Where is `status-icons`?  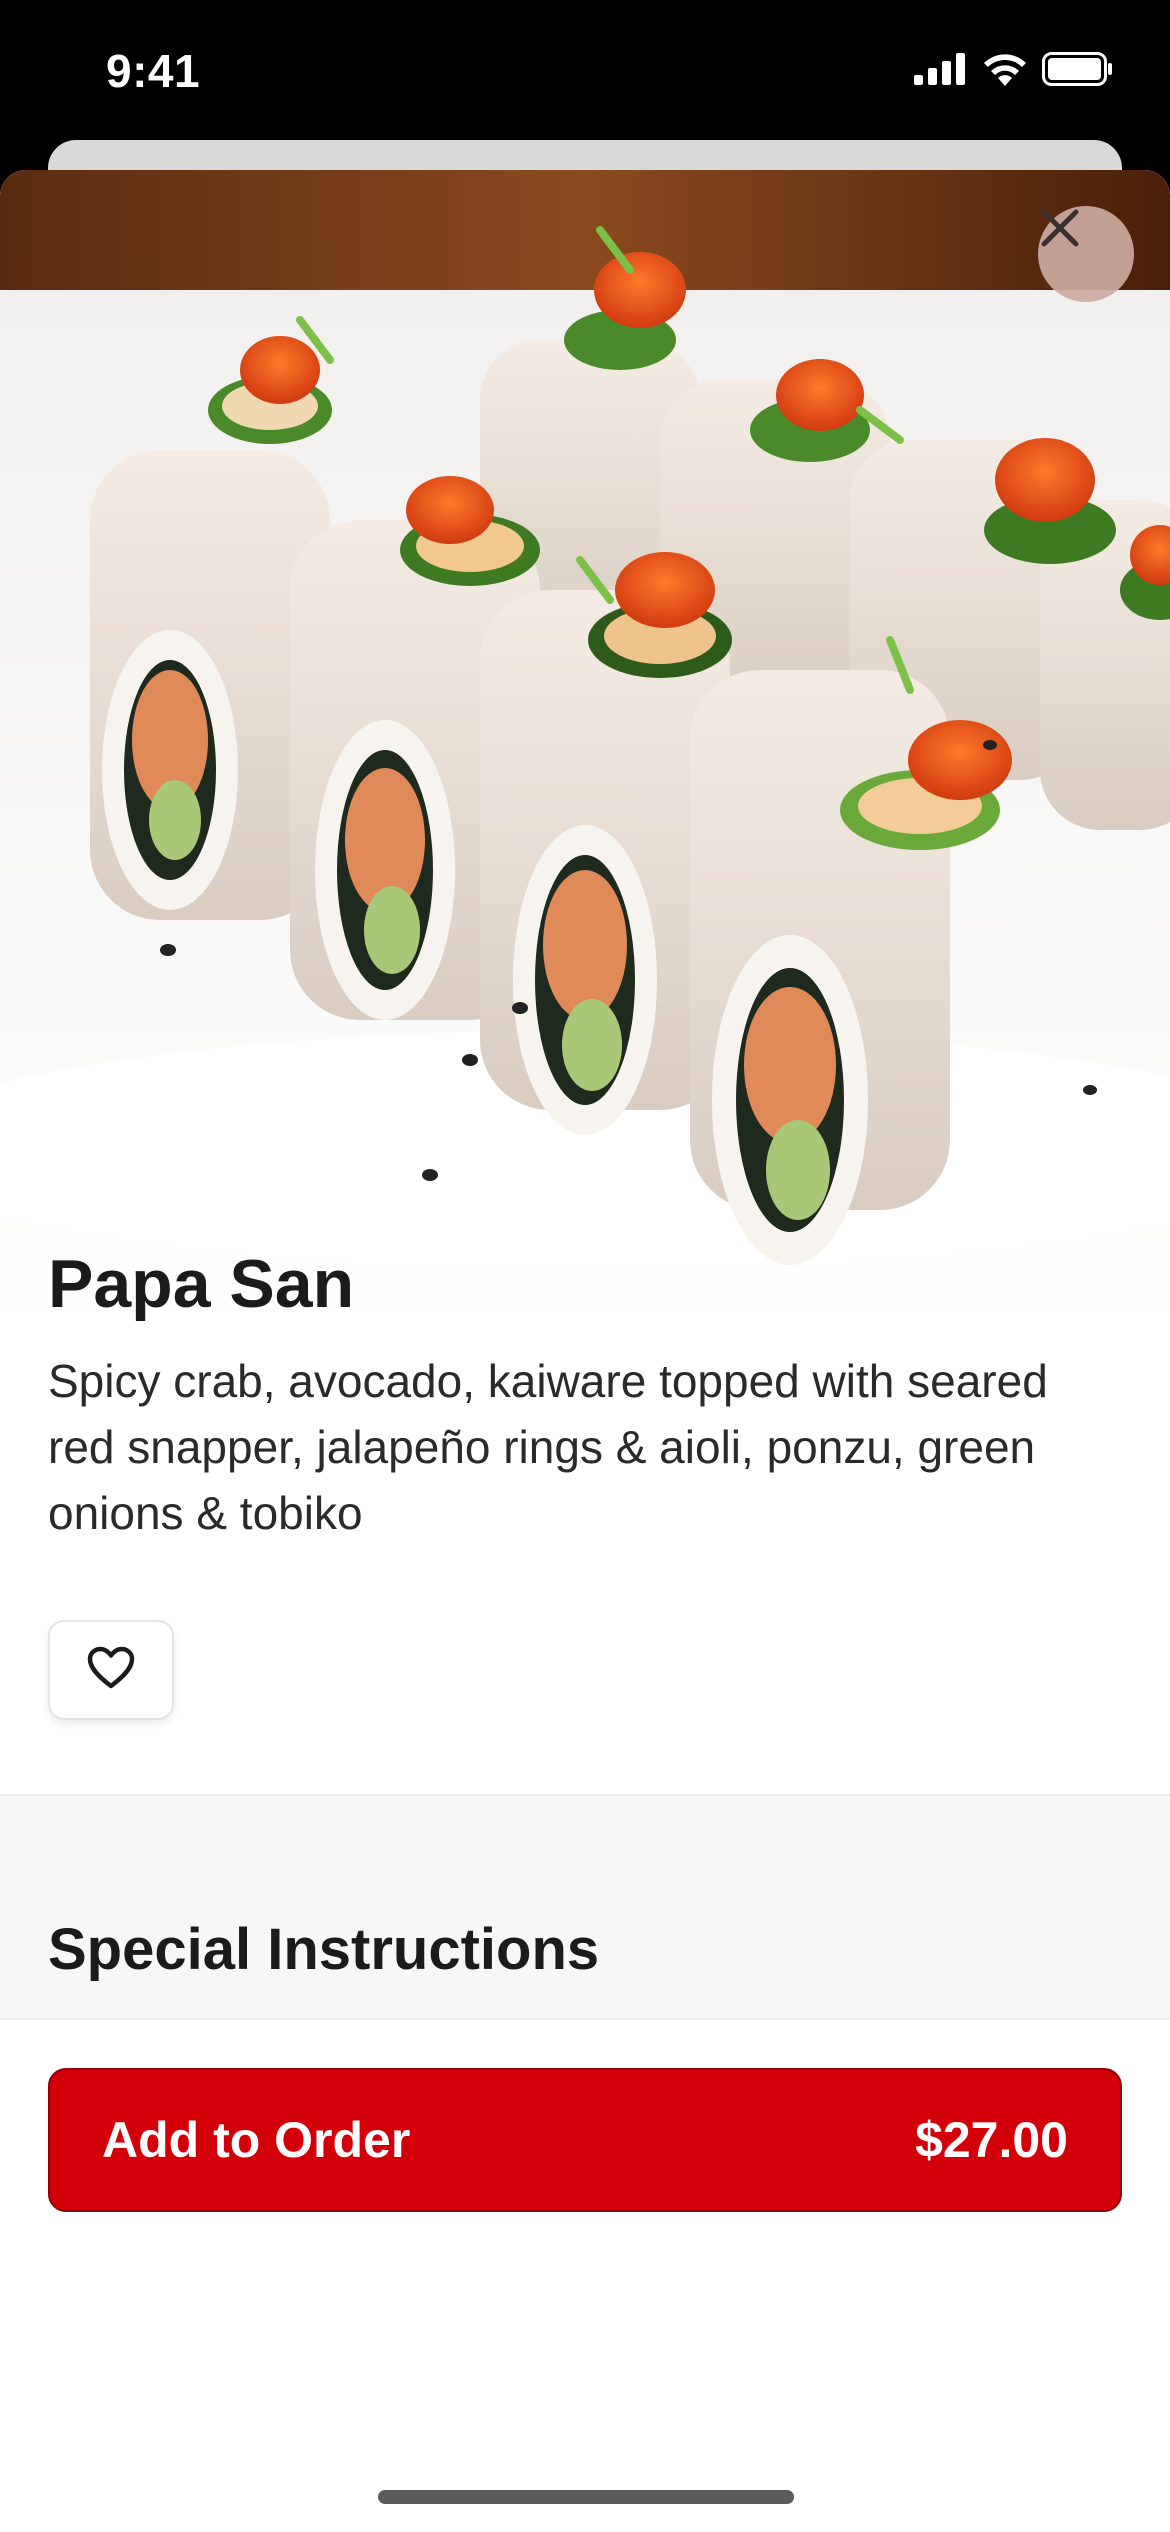
status-icons is located at coordinates (1014, 69).